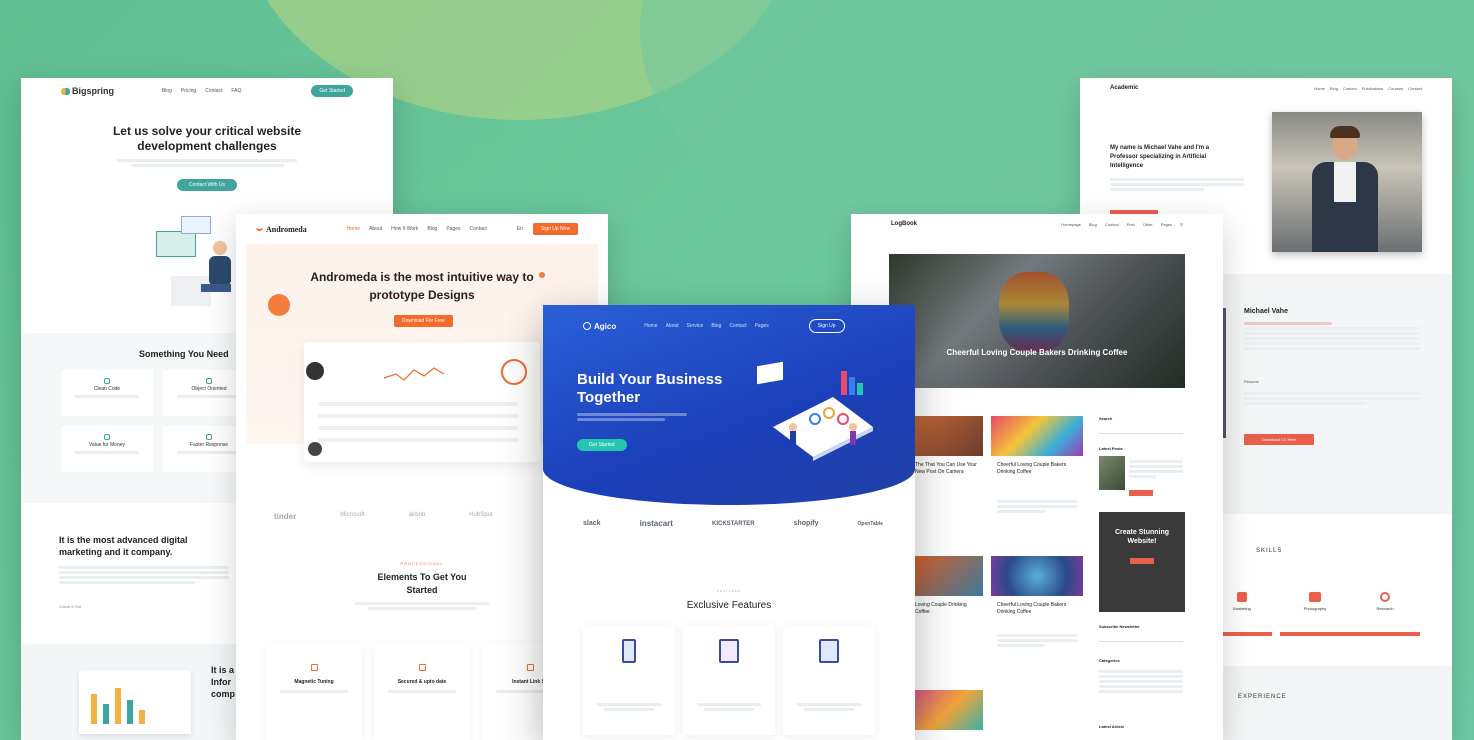 Image resolution: width=1474 pixels, height=740 pixels. What do you see at coordinates (87, 91) in the screenshot?
I see `bigspring-logo: Bigspring` at bounding box center [87, 91].